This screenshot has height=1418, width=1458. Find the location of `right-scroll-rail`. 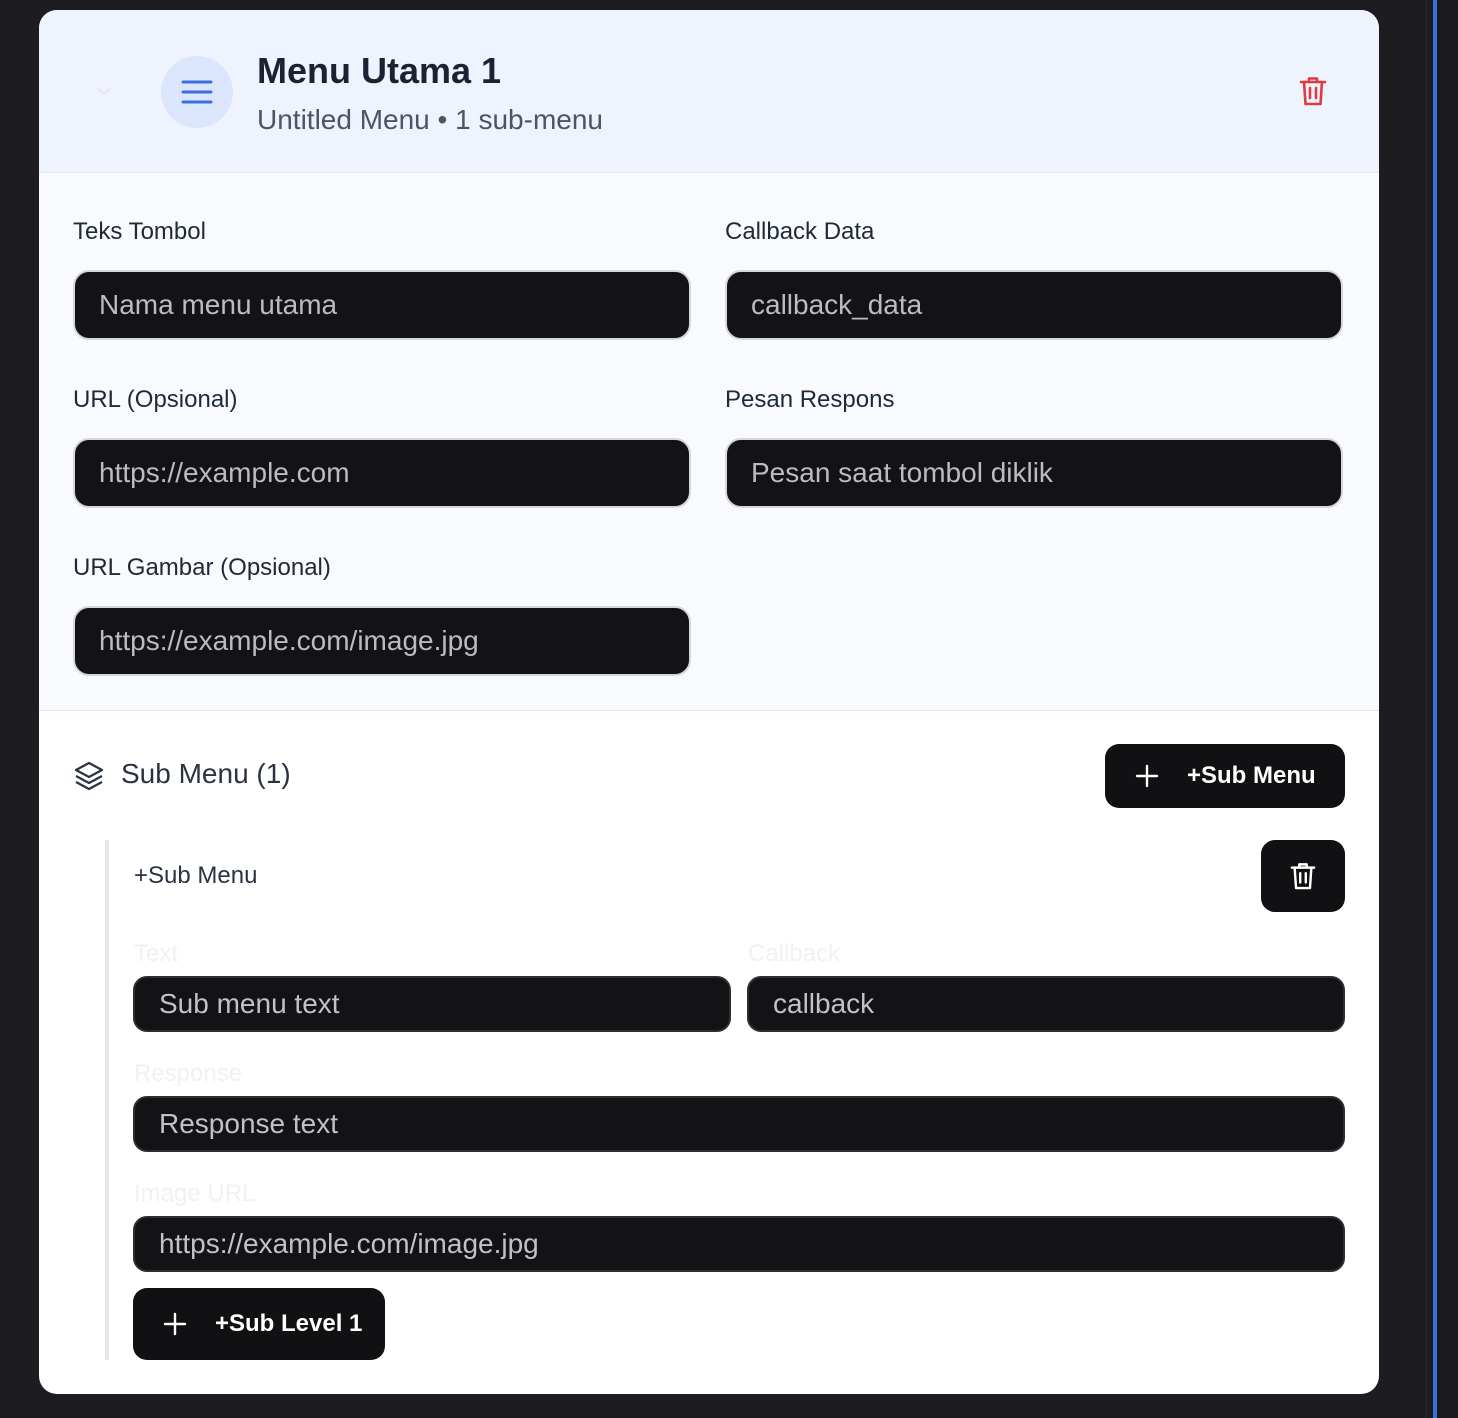

right-scroll-rail is located at coordinates (1442, 709).